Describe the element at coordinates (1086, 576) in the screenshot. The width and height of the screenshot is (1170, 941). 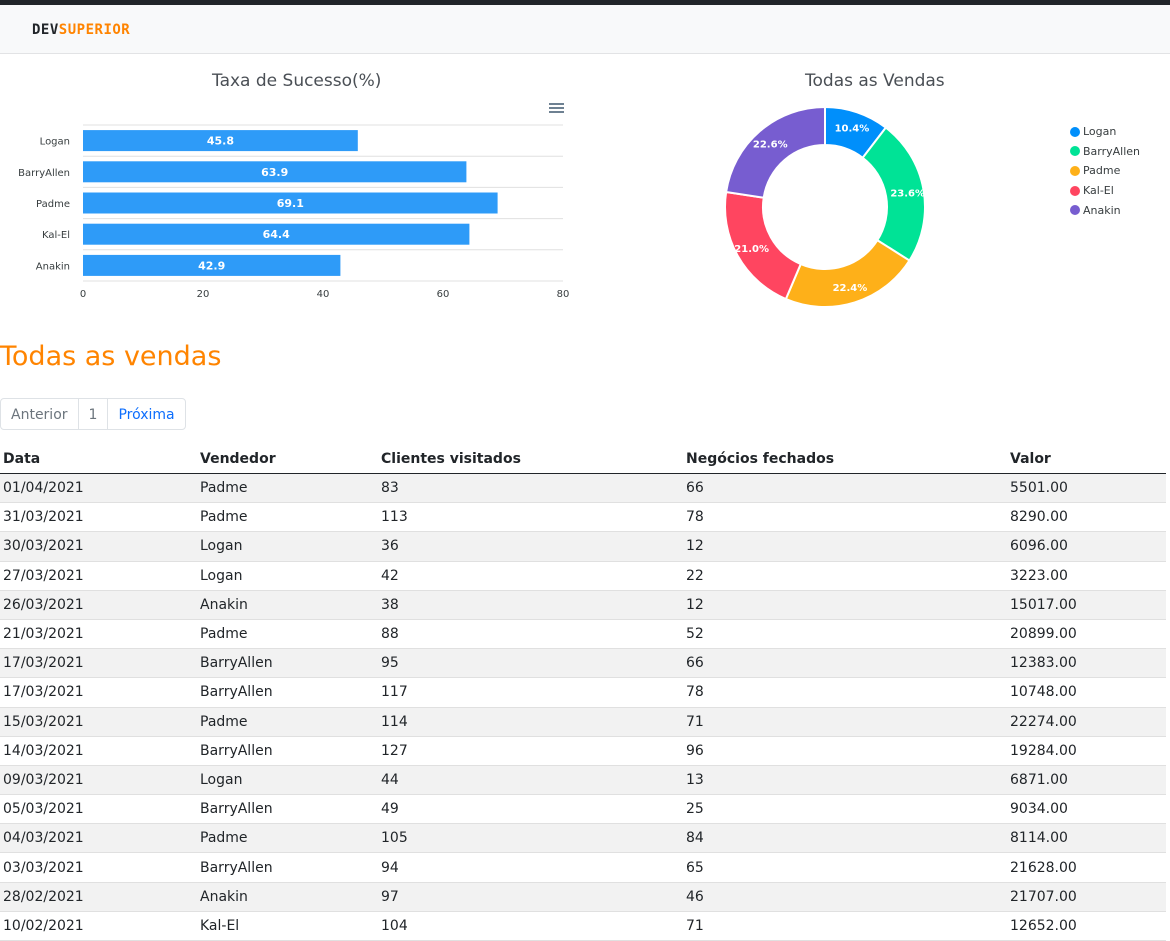
I see `cell-amount: 3223.00` at that location.